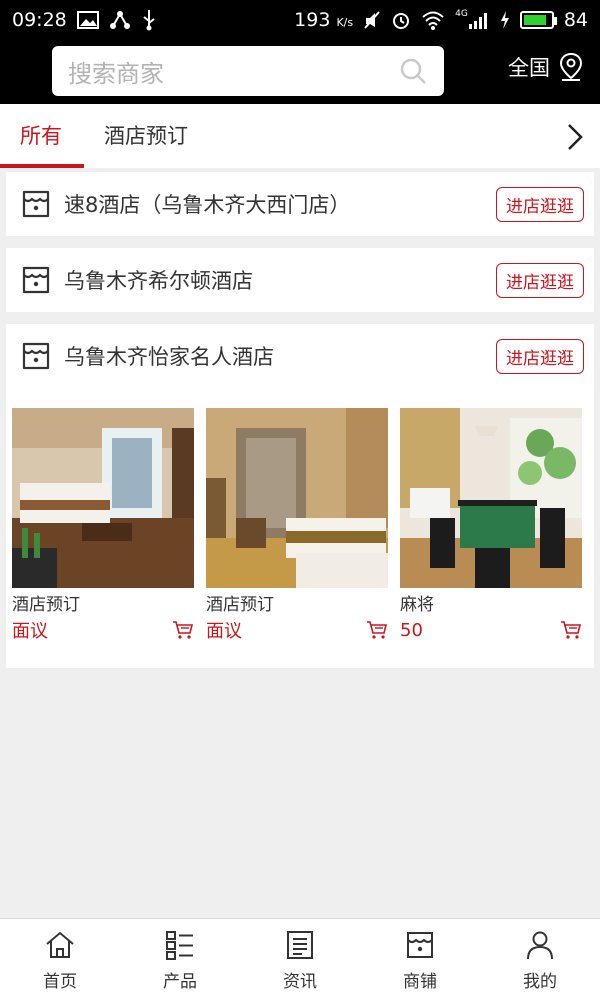  Describe the element at coordinates (411, 630) in the screenshot. I see `product-price: 50` at that location.